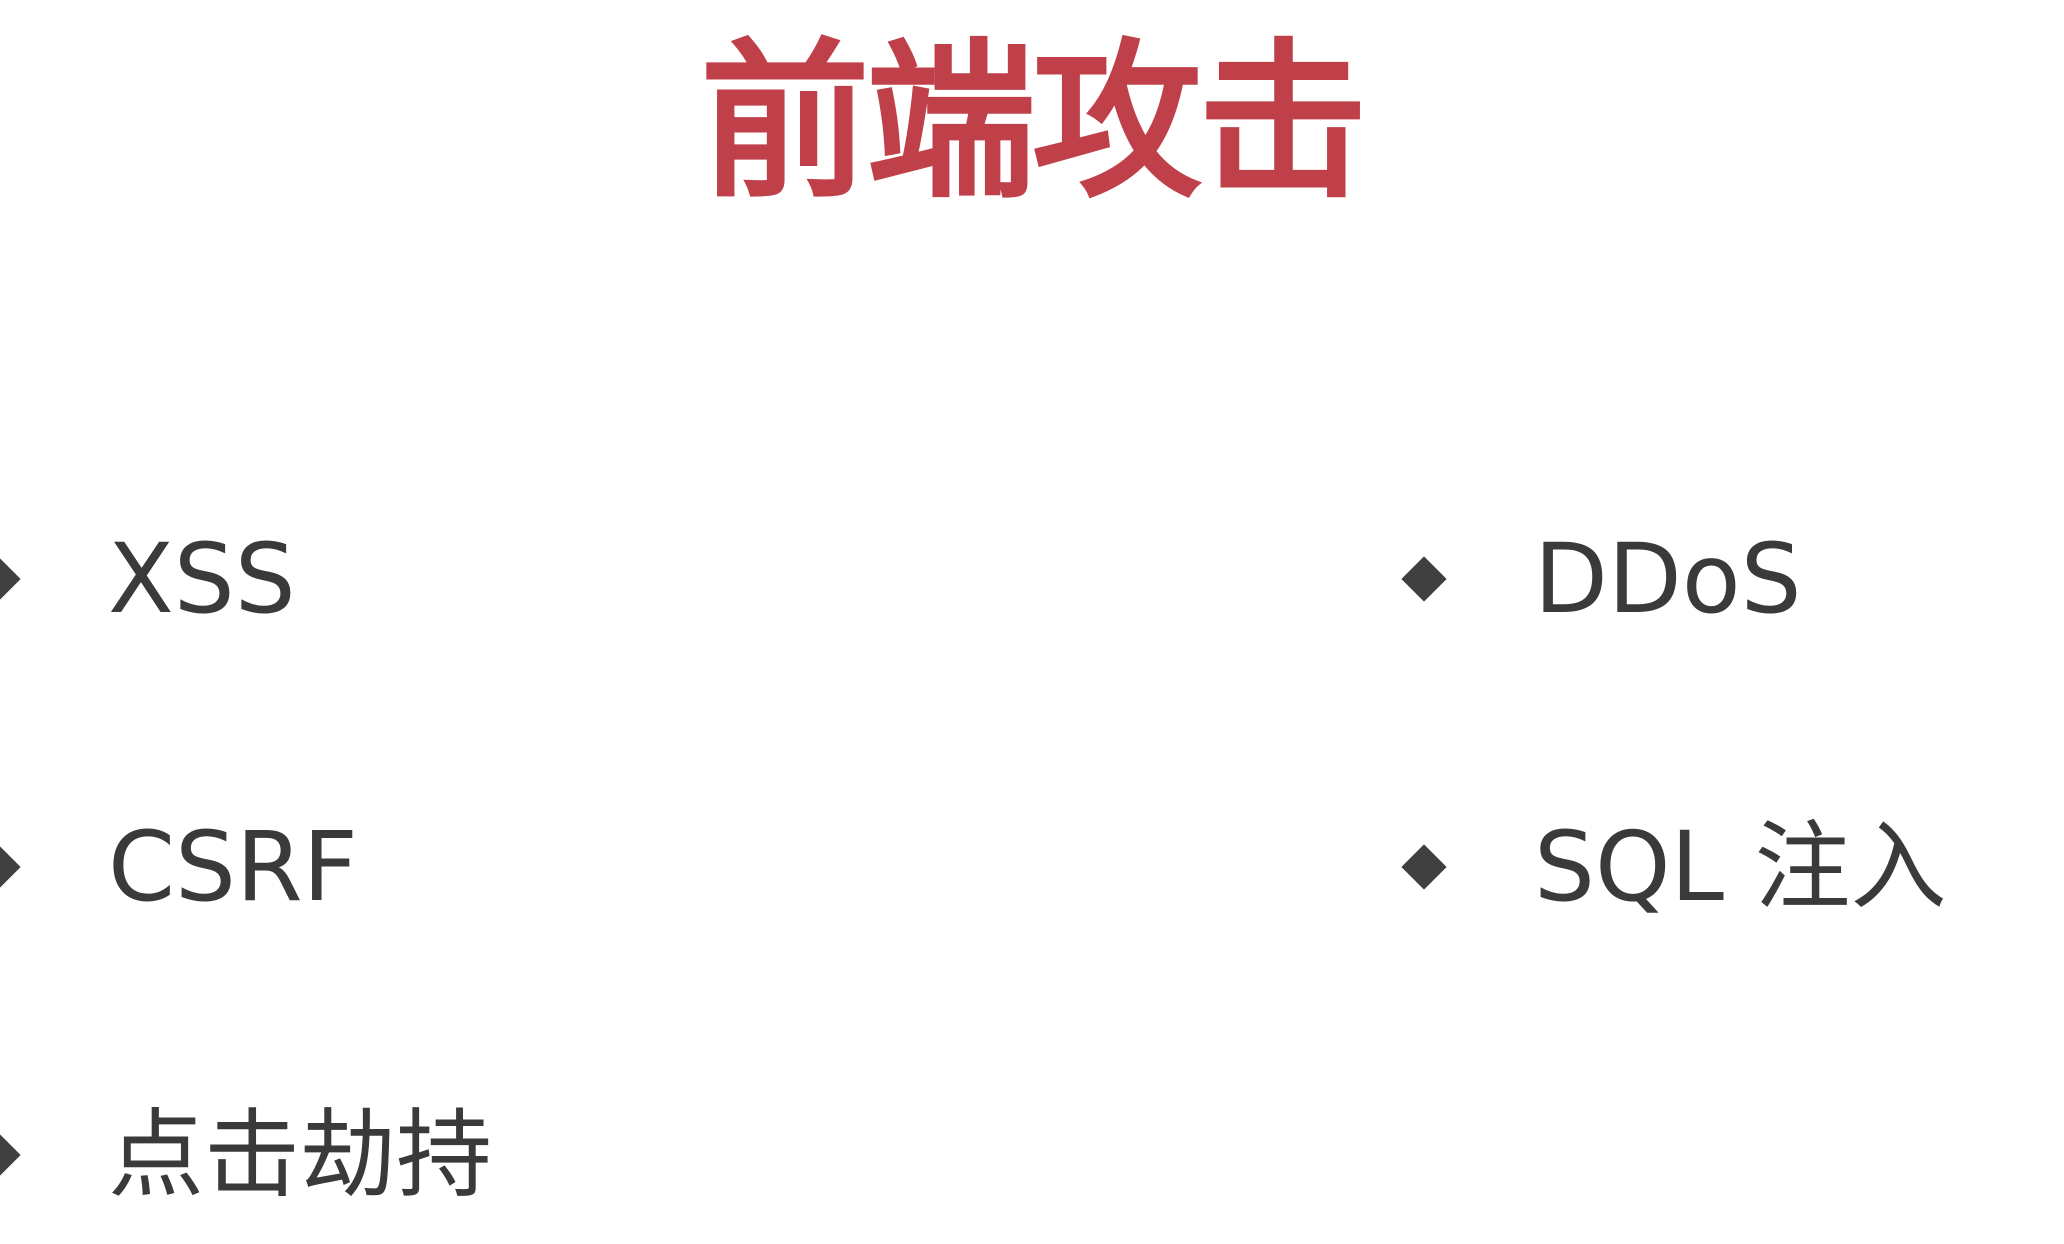 The image size is (2064, 1244). What do you see at coordinates (300, 1155) in the screenshot?
I see `bullet-label: 点击劫持` at bounding box center [300, 1155].